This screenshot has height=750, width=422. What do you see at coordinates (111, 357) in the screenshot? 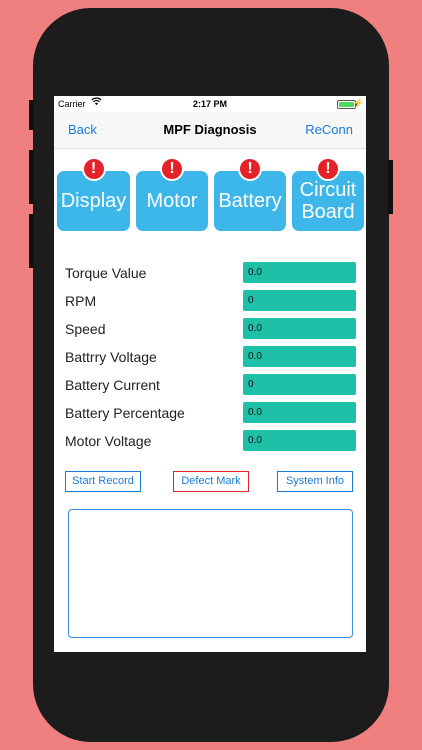
I see `battery-voltage-label: Battrry Voltage` at bounding box center [111, 357].